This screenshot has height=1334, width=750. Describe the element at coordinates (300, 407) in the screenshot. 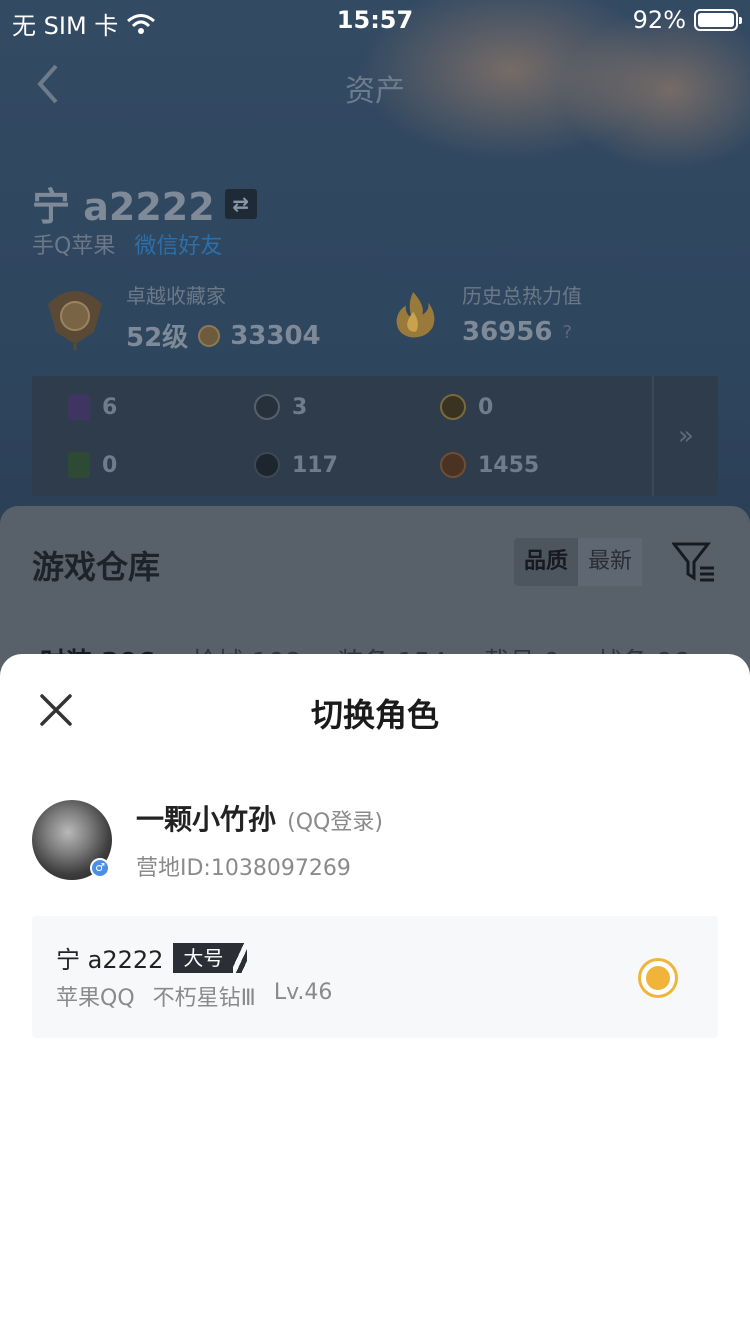

I see `item-count: 3` at that location.